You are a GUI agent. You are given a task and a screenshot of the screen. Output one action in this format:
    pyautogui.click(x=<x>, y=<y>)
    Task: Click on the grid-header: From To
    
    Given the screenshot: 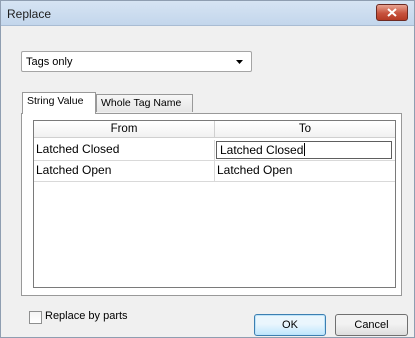 What is the action you would take?
    pyautogui.click(x=214, y=129)
    